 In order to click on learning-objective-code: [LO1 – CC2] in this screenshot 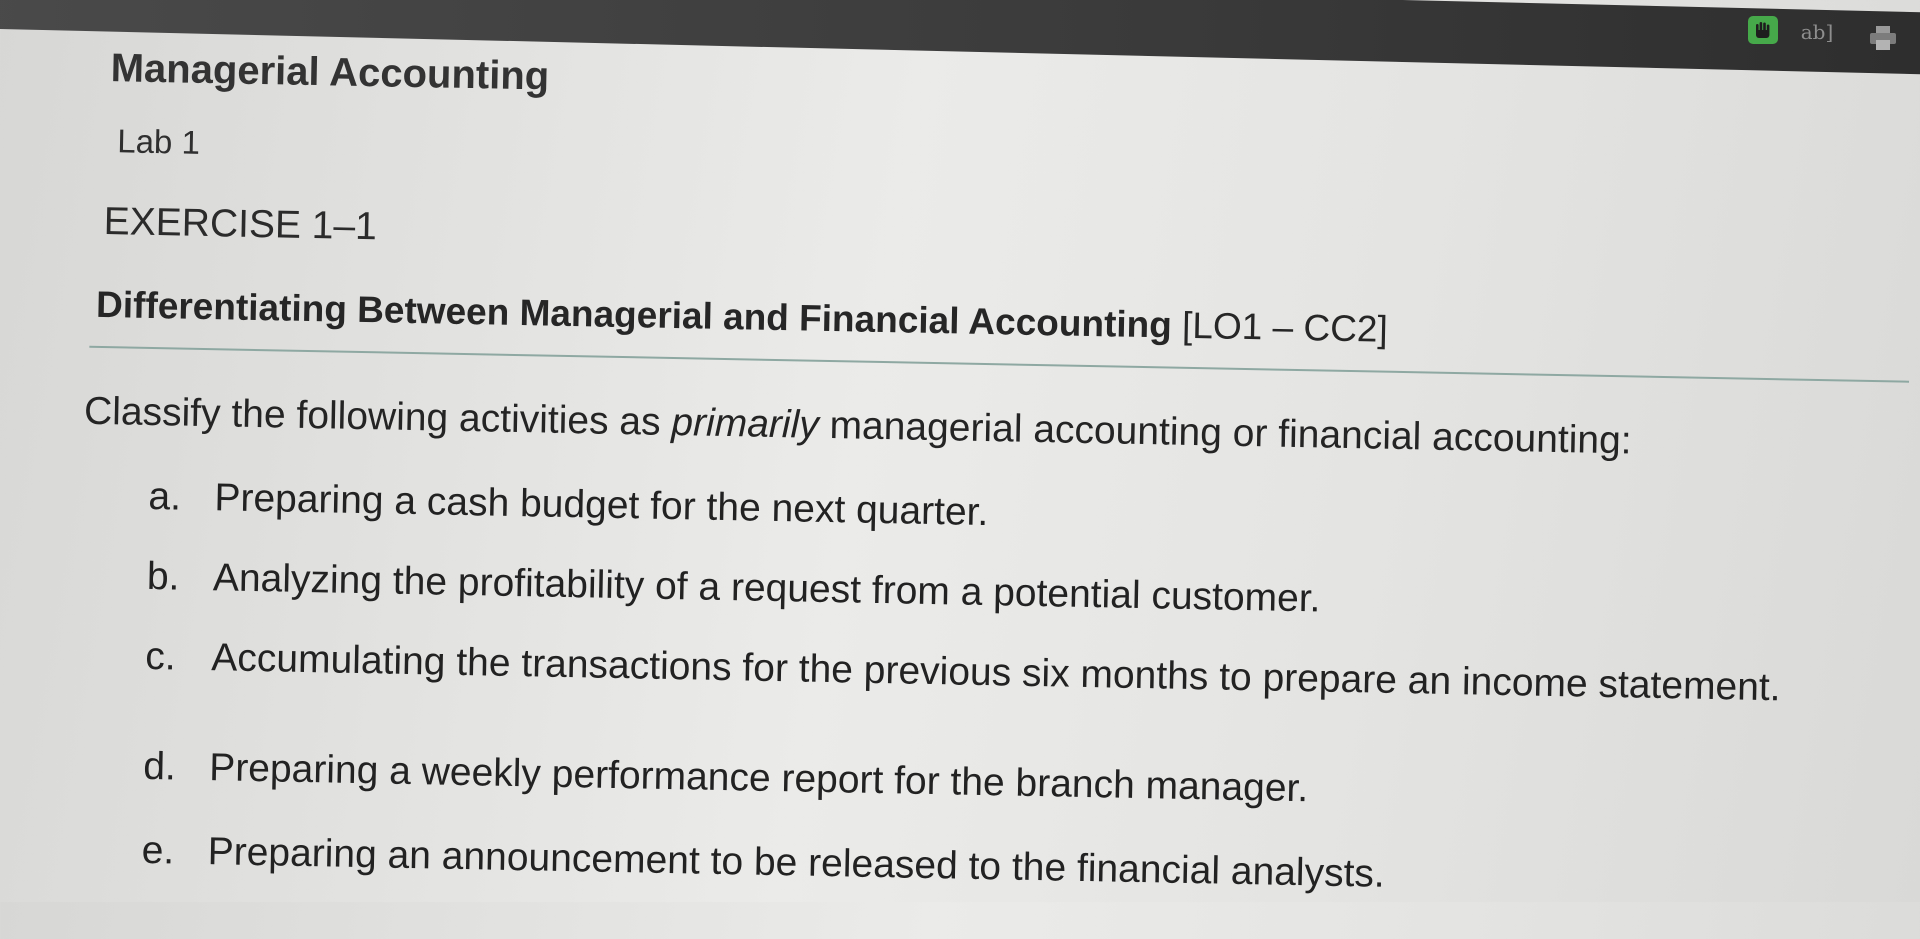, I will do `click(1285, 327)`.